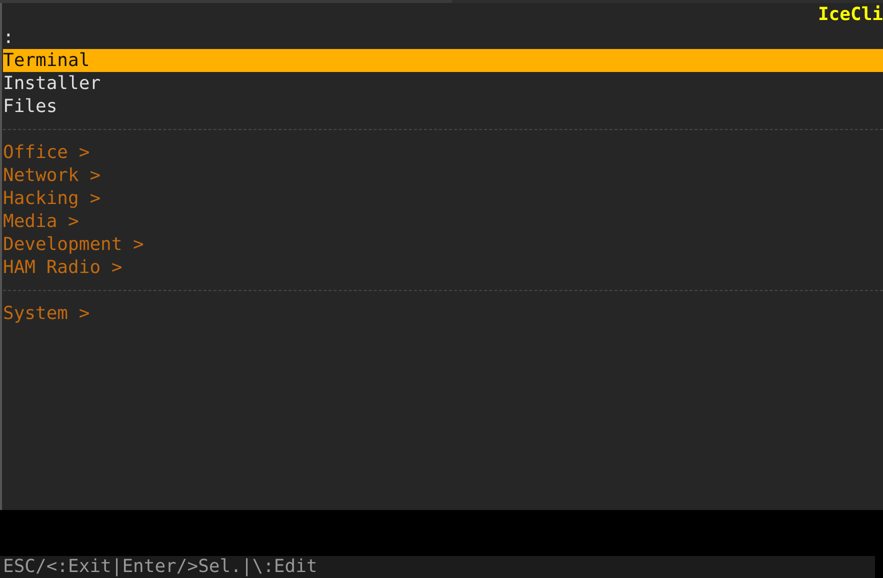  I want to click on submenu-item: HAM Radio >, so click(443, 267).